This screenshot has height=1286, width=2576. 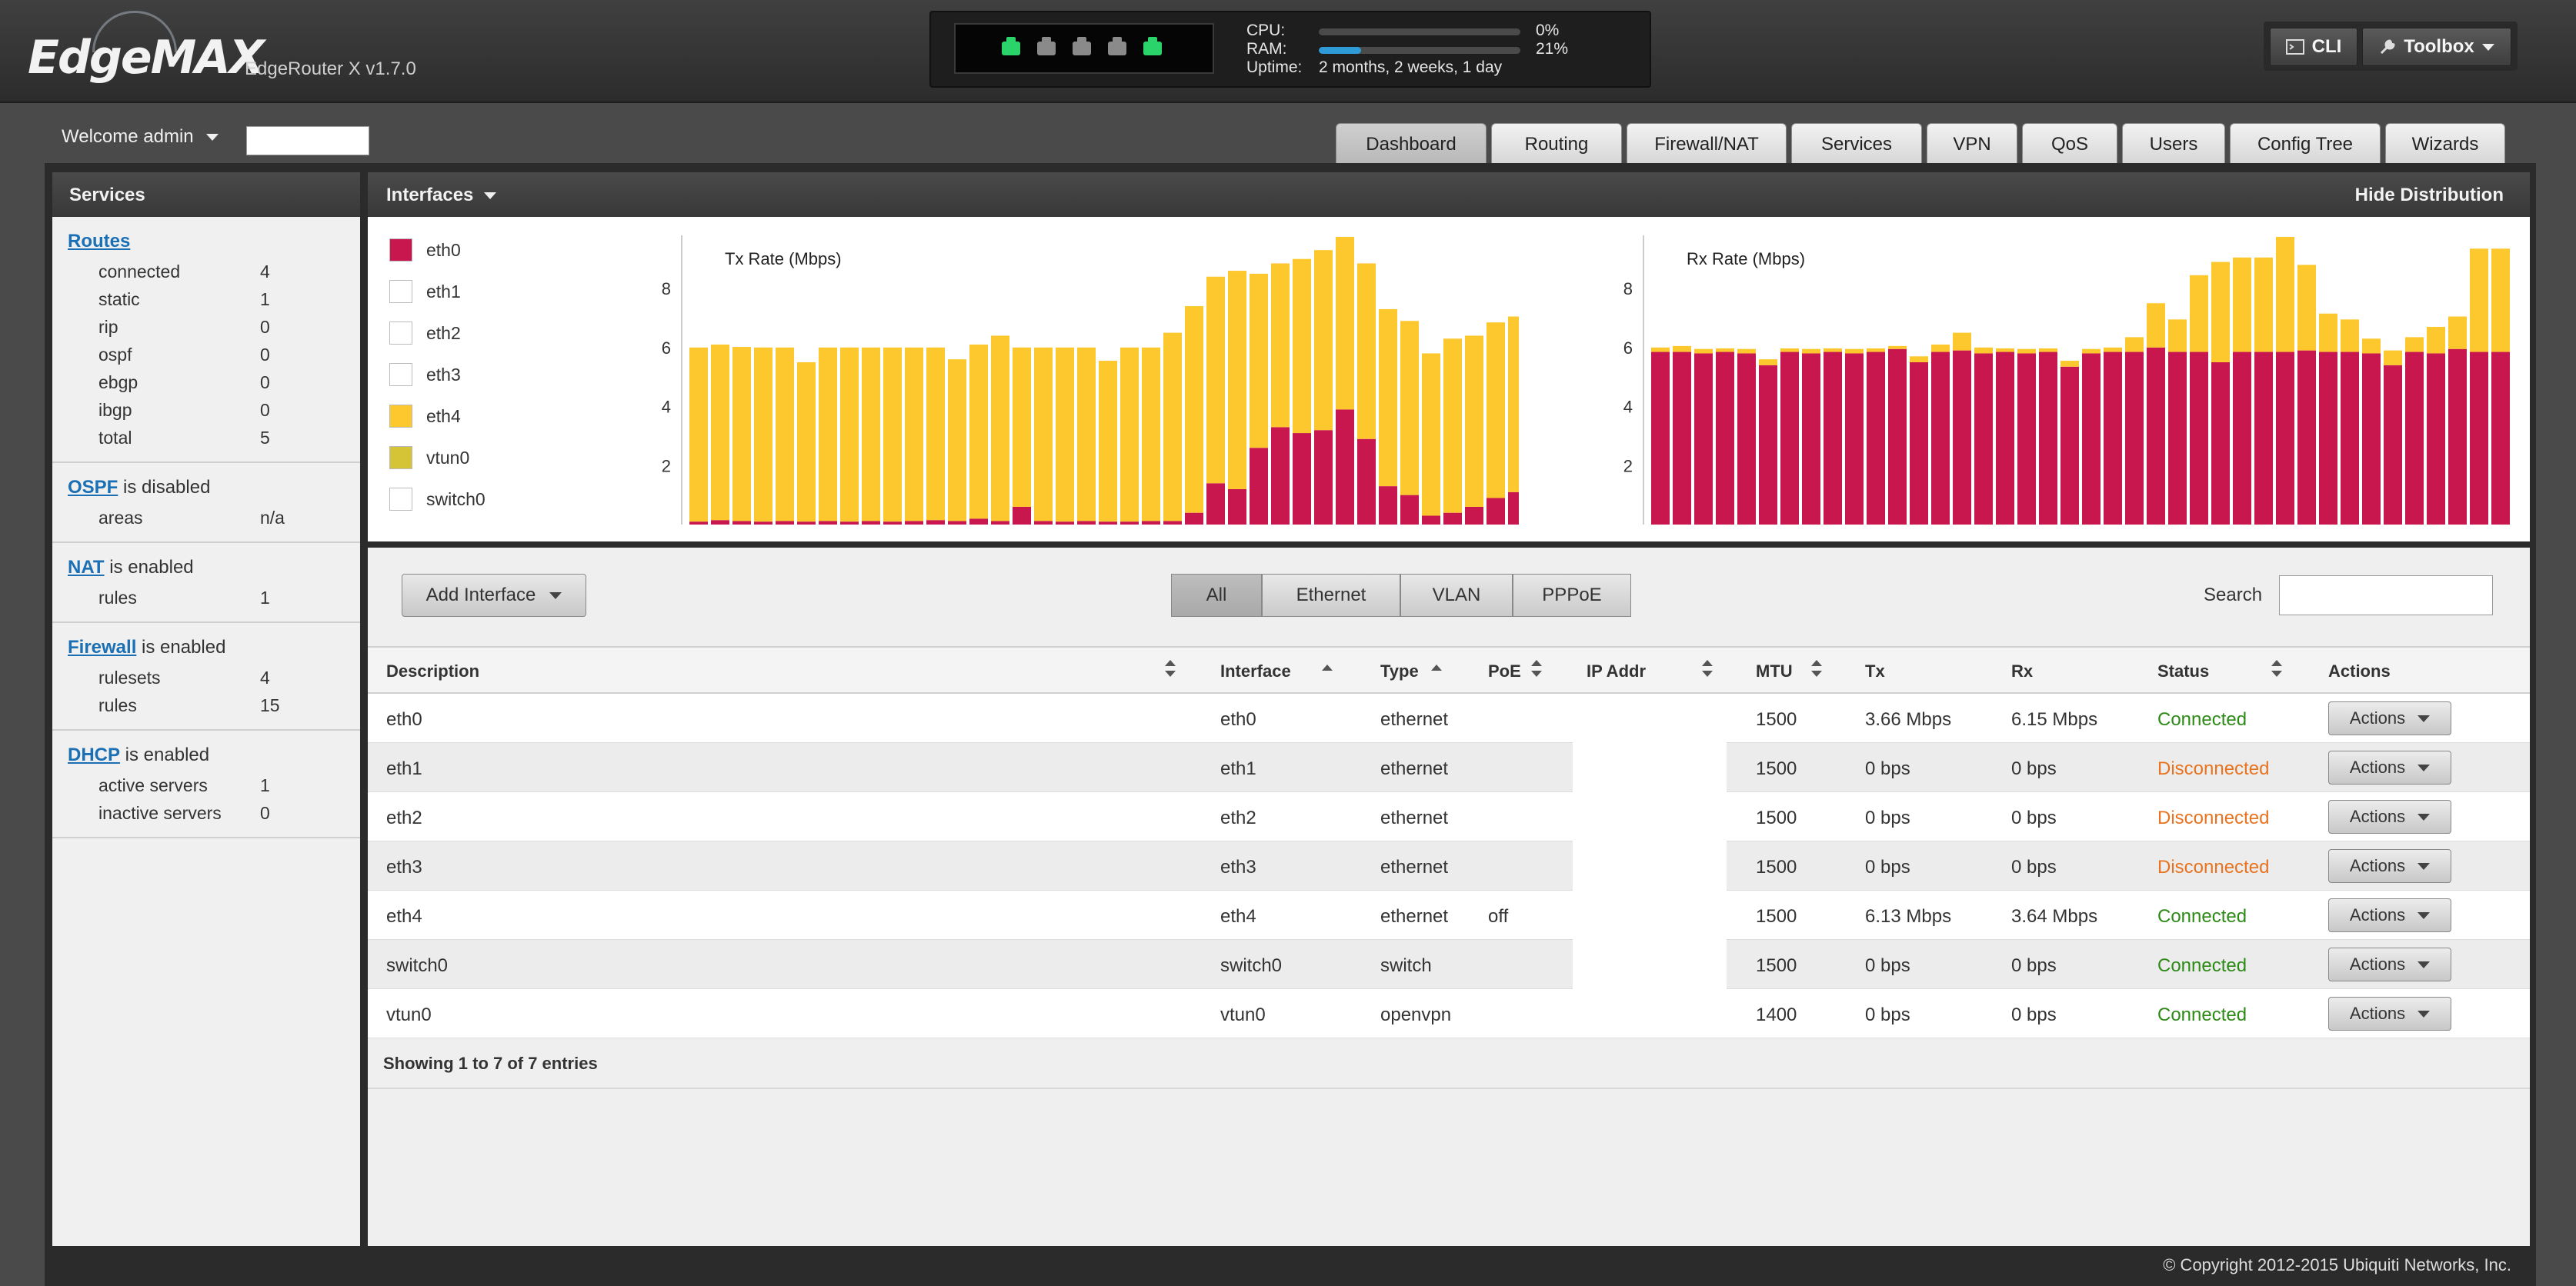 What do you see at coordinates (1331, 595) in the screenshot?
I see `filter-ethernet: Ethernet` at bounding box center [1331, 595].